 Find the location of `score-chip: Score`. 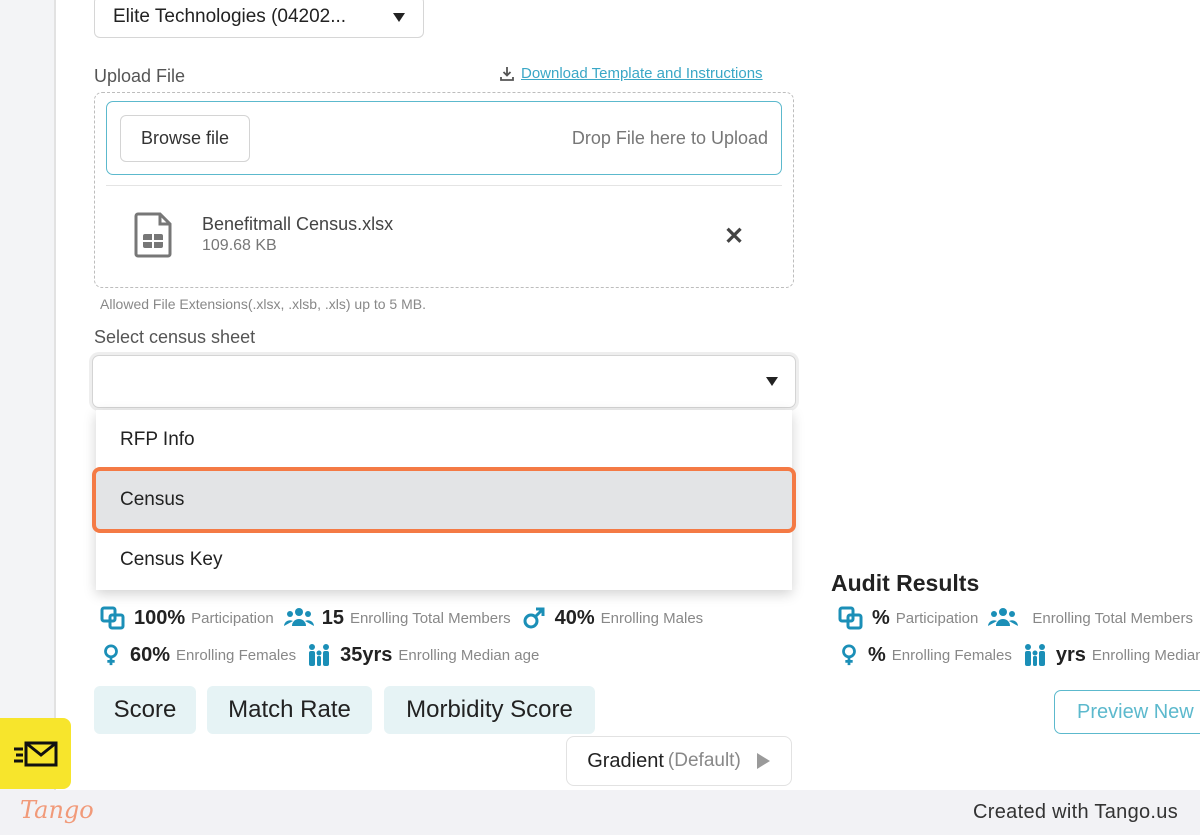

score-chip: Score is located at coordinates (145, 710).